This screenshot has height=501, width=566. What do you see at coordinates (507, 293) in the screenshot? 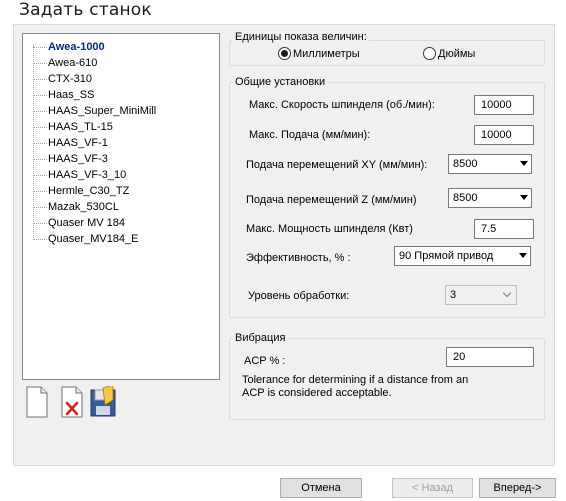
I see `chevron-down-icon` at bounding box center [507, 293].